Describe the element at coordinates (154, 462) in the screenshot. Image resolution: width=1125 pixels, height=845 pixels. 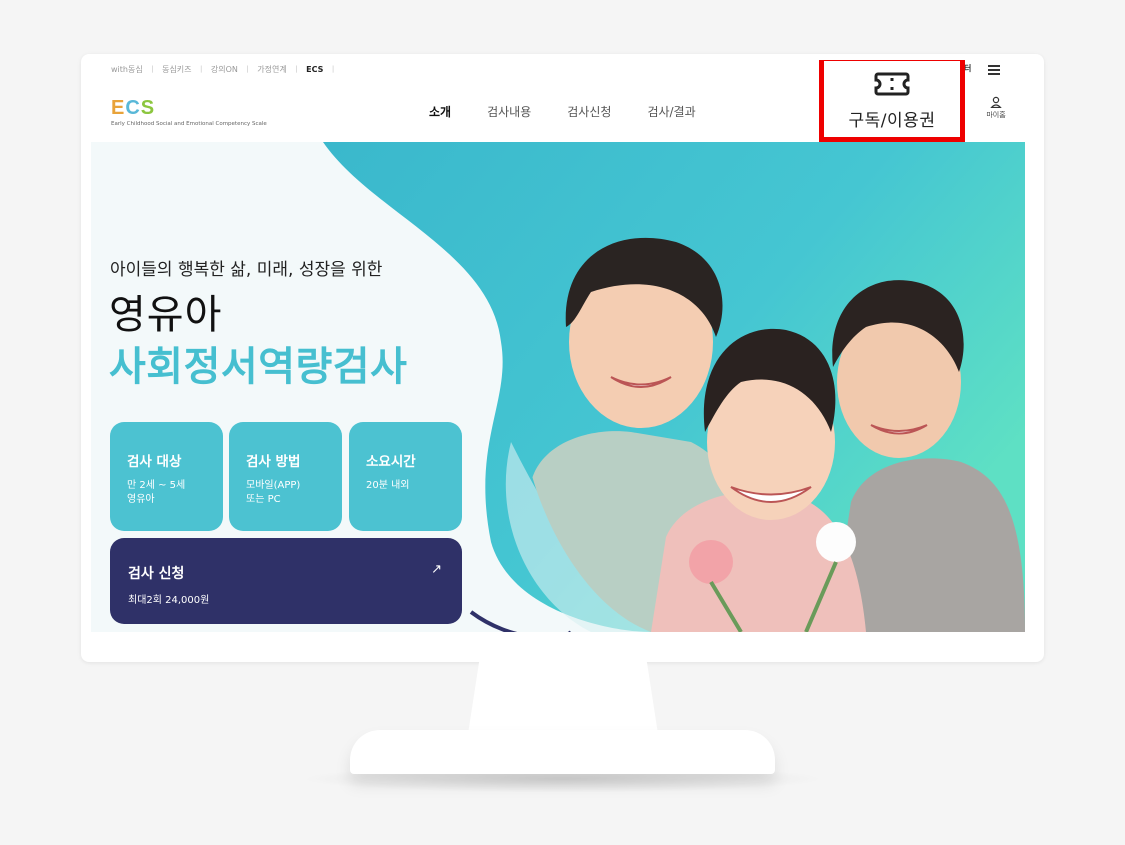
I see `card-target-title: 검사 대상` at that location.